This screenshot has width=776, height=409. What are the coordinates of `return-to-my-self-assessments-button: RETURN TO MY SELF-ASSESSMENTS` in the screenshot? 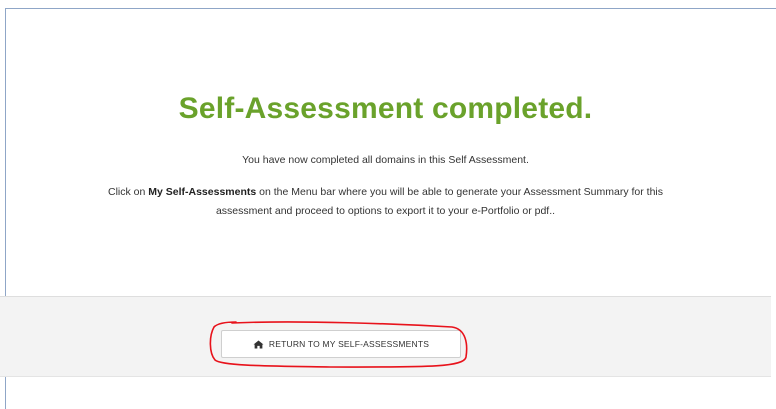 It's located at (341, 344).